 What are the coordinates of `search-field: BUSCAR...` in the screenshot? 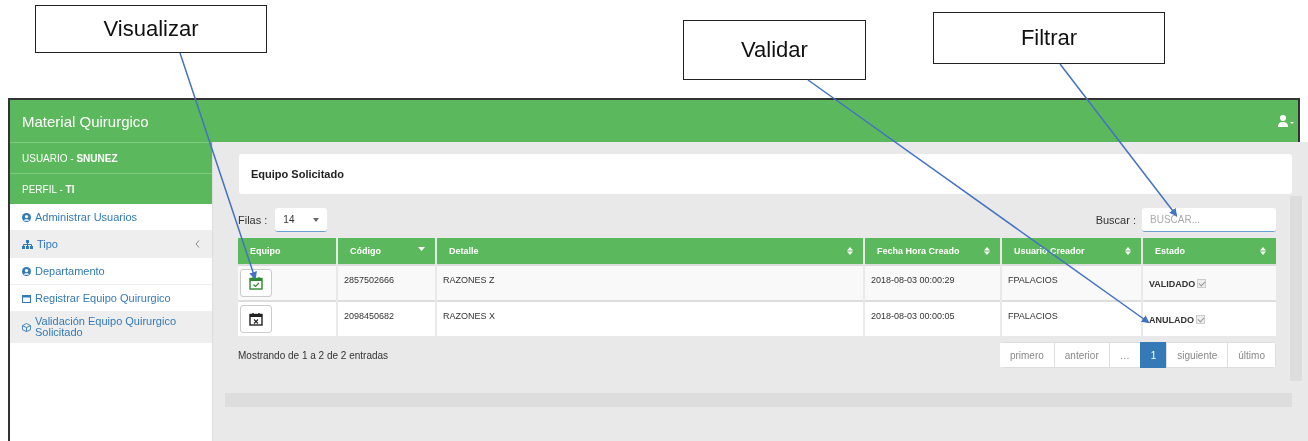 It's located at (1209, 220).